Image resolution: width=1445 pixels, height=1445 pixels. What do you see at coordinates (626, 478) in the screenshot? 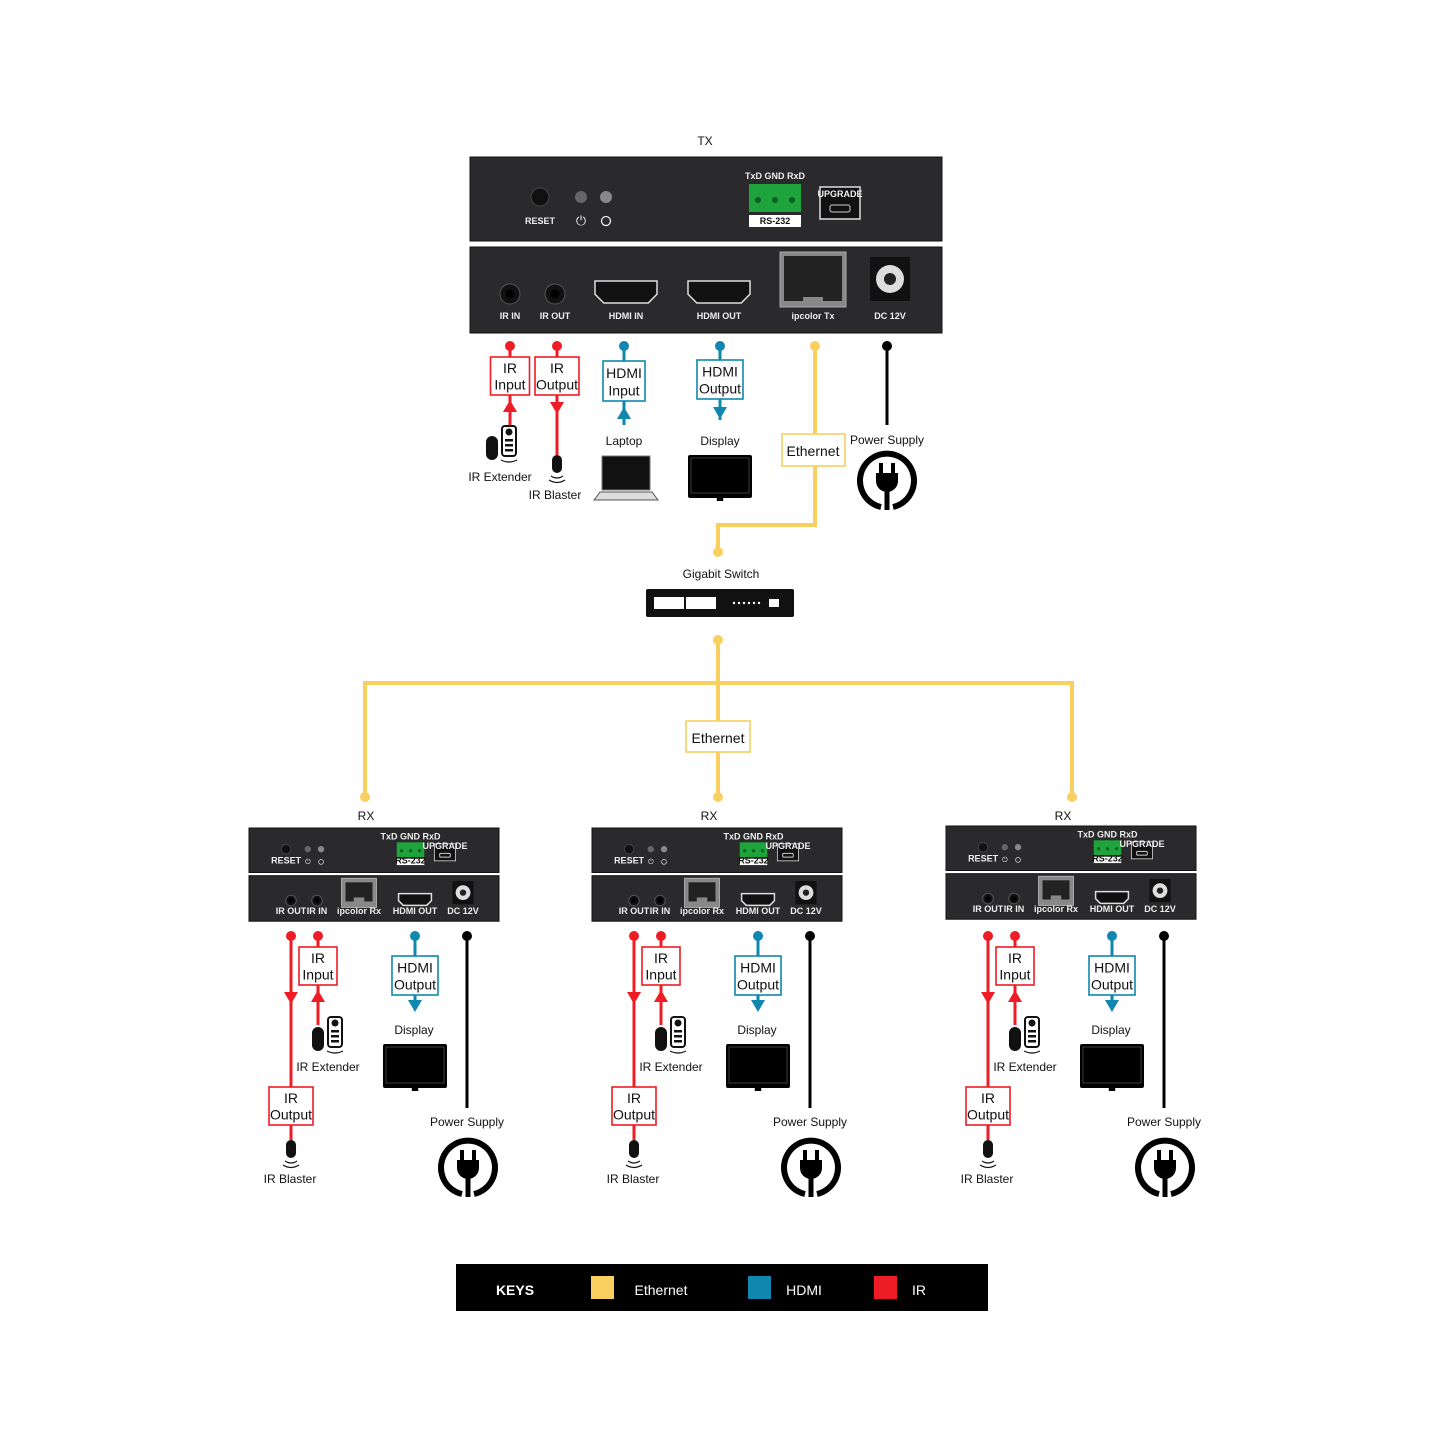
I see `laptop-icon` at bounding box center [626, 478].